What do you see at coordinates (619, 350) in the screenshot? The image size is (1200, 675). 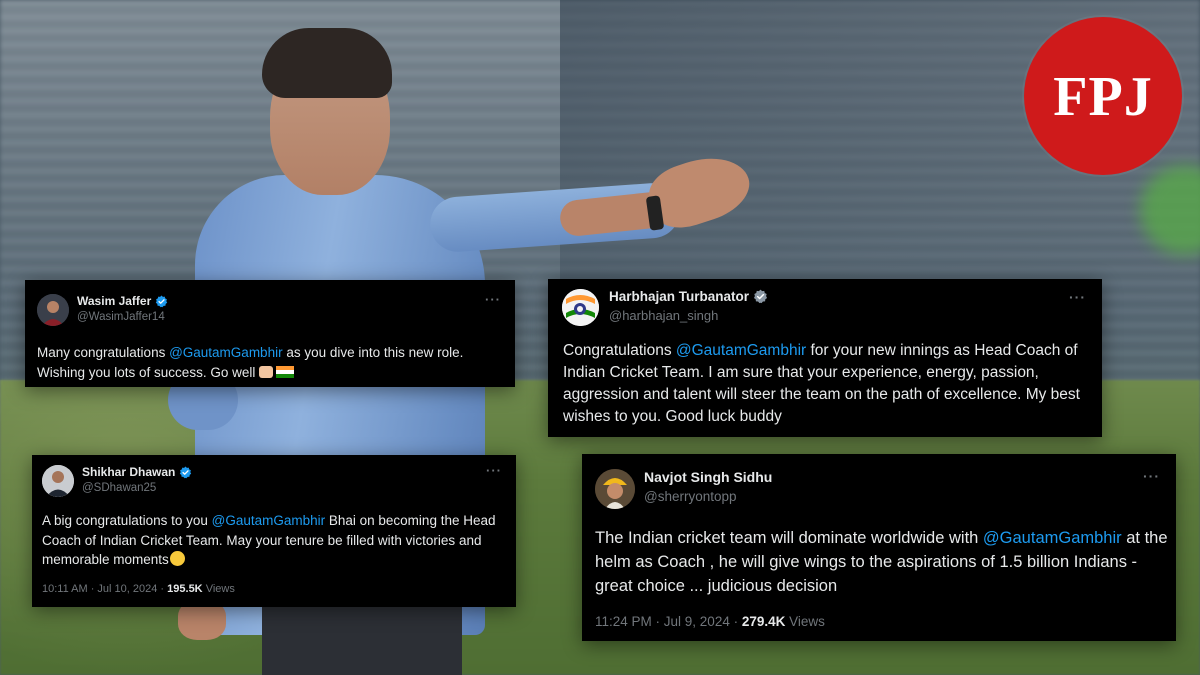 I see `tweet-text-start: Congratulations` at bounding box center [619, 350].